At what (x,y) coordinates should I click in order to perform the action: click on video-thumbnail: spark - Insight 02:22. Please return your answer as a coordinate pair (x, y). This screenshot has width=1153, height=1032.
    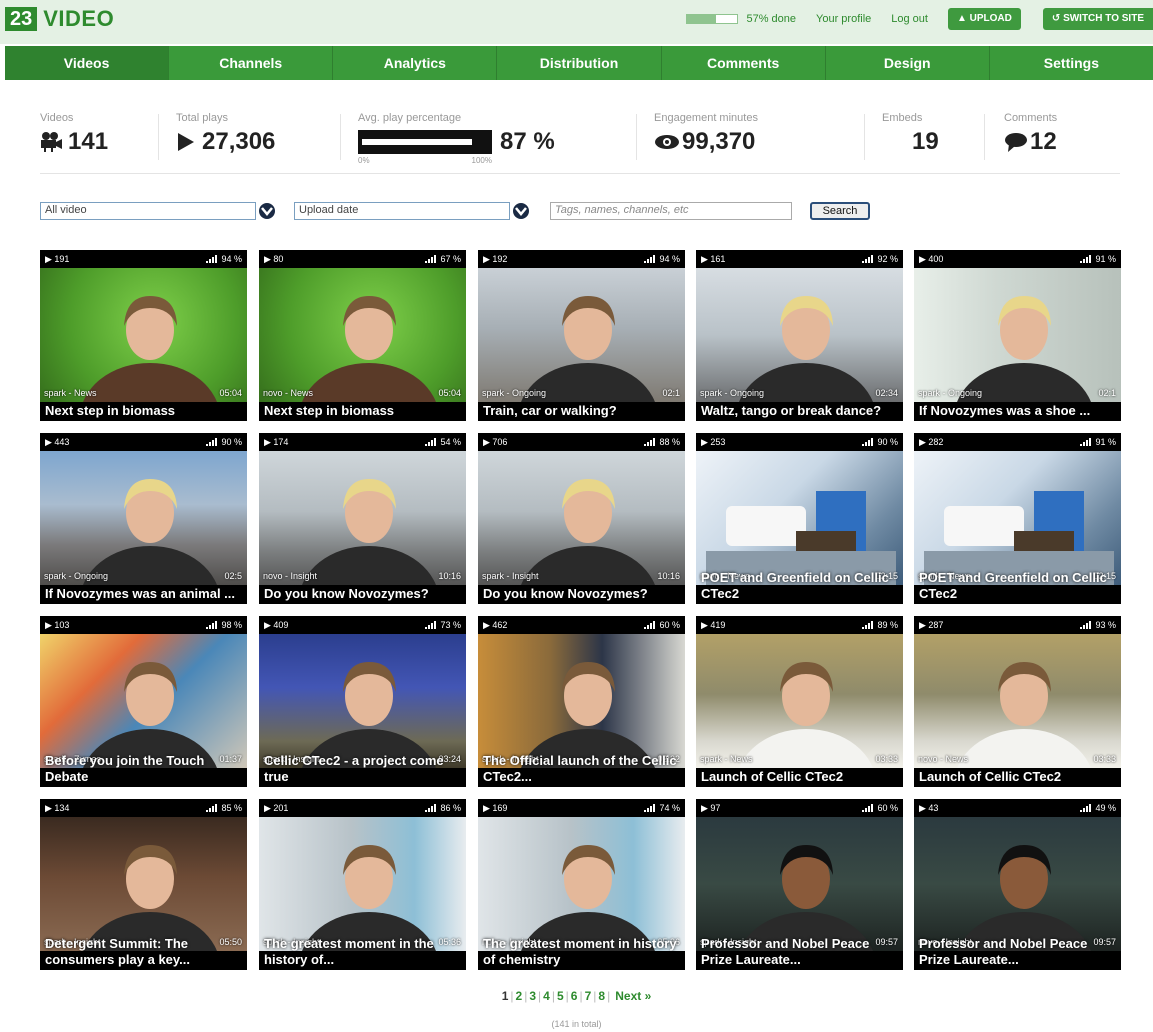
    Looking at the image, I should click on (581, 701).